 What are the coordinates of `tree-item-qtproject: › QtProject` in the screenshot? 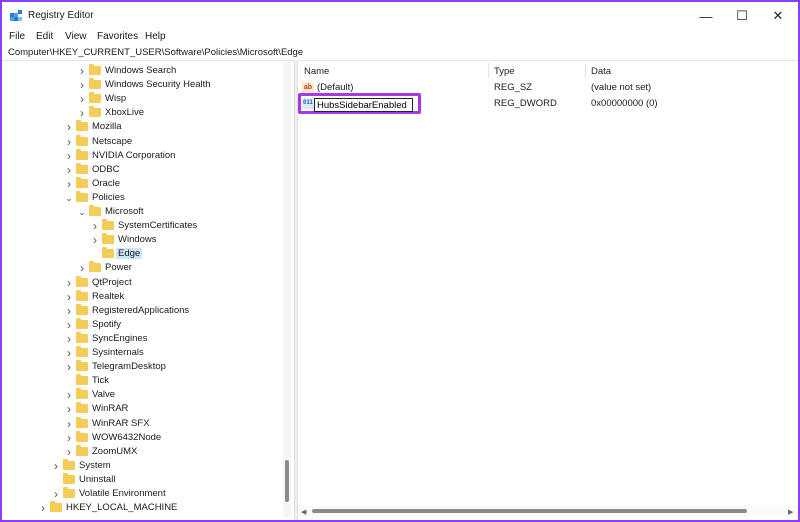 It's located at (142, 282).